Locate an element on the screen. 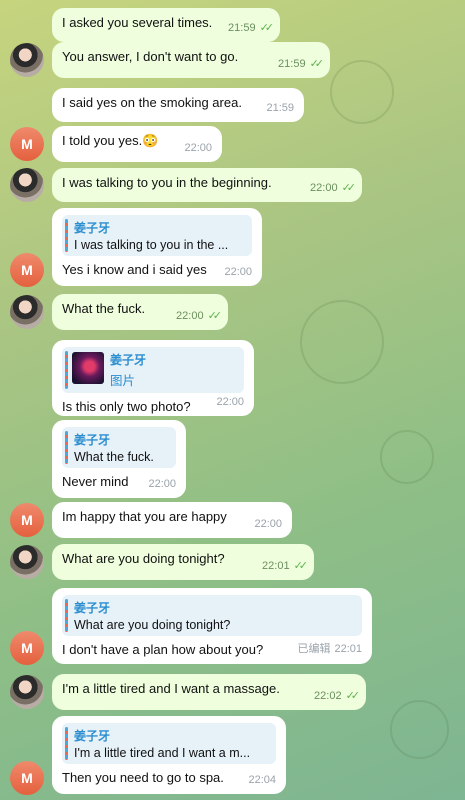 Image resolution: width=465 pixels, height=800 pixels. message-meta: 22:01 ✓✓ is located at coordinates (285, 565).